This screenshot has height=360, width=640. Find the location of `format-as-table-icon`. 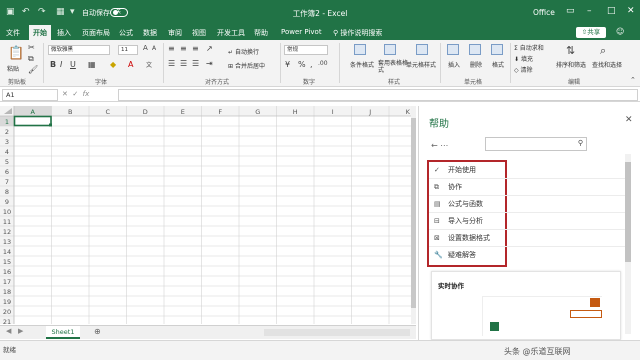

format-as-table-icon is located at coordinates (390, 49).